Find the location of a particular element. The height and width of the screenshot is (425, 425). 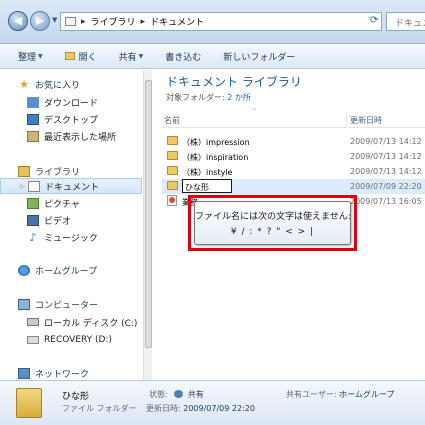

nav-computer: コンピューター is located at coordinates (71, 304).